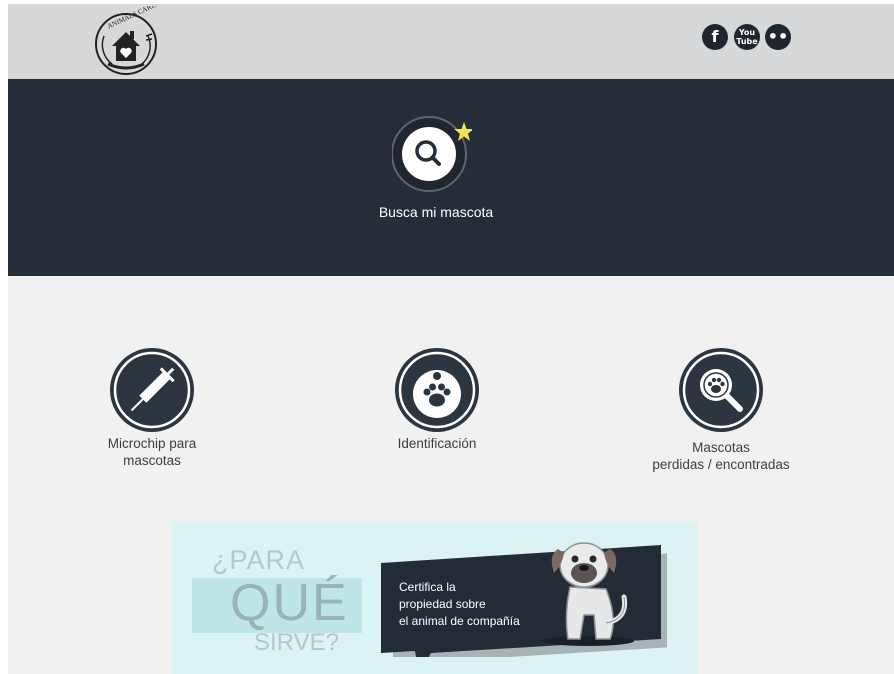 This screenshot has height=674, width=894. What do you see at coordinates (721, 390) in the screenshot?
I see `paw-search-icon` at bounding box center [721, 390].